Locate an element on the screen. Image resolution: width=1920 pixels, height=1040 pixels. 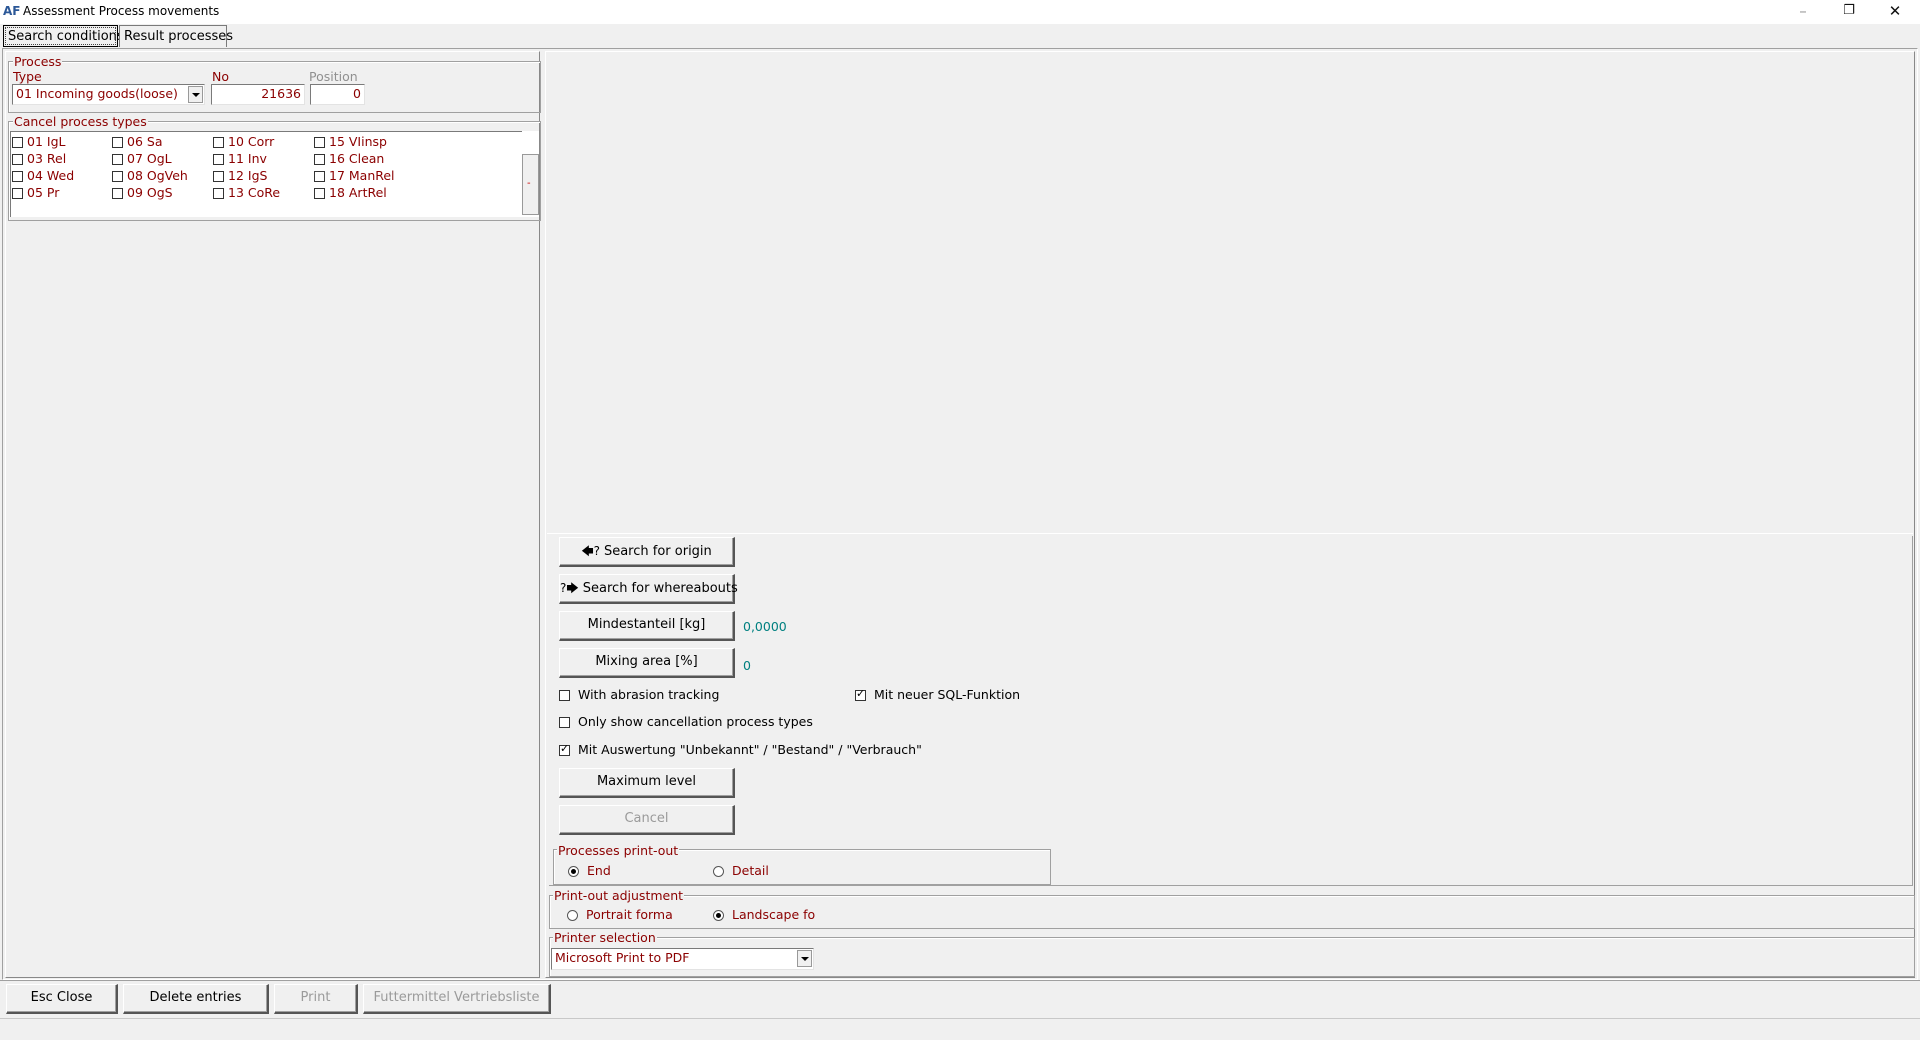
printout-detail-radio: Detail is located at coordinates (741, 871).